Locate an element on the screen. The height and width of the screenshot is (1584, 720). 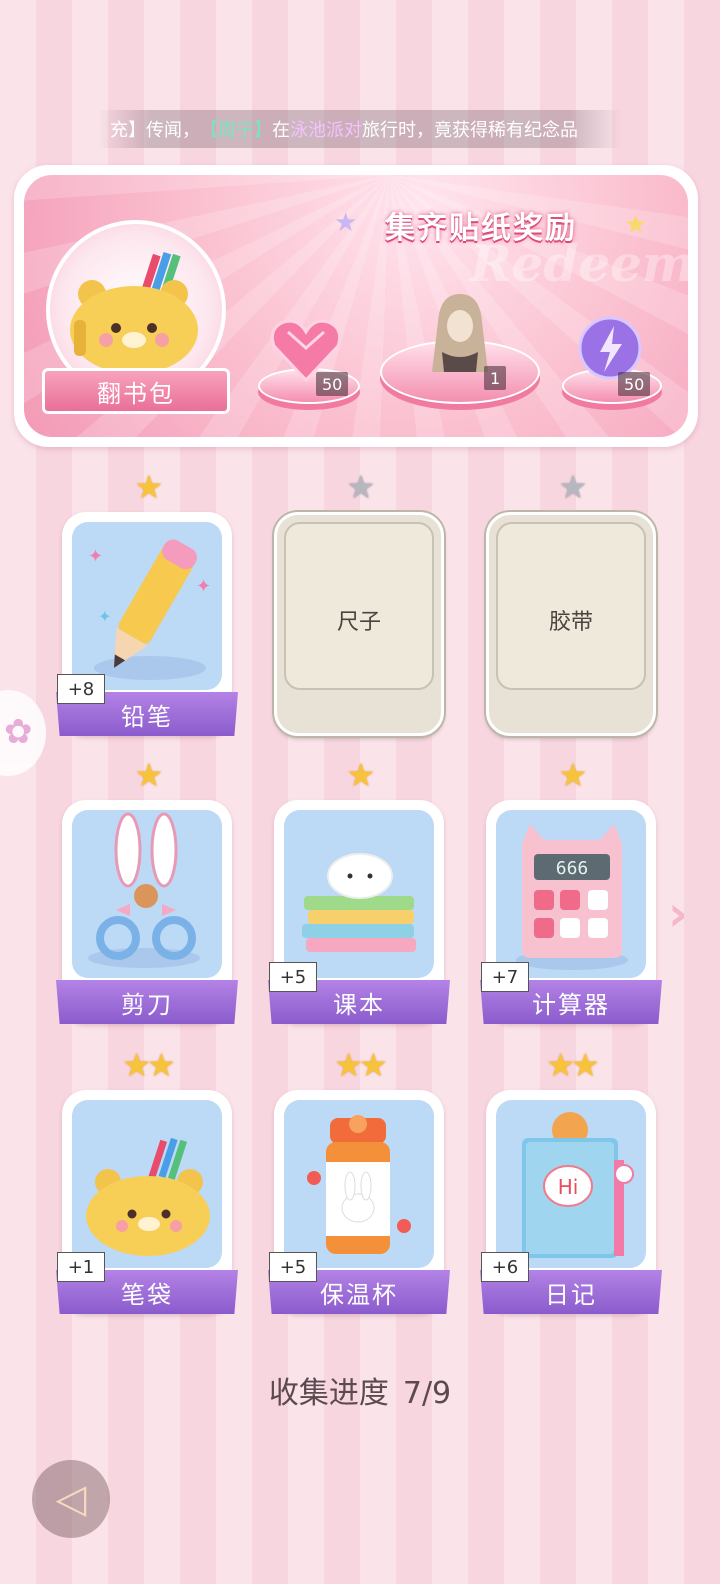
panel-title: 集齐贴纸奖励 is located at coordinates (481, 228).